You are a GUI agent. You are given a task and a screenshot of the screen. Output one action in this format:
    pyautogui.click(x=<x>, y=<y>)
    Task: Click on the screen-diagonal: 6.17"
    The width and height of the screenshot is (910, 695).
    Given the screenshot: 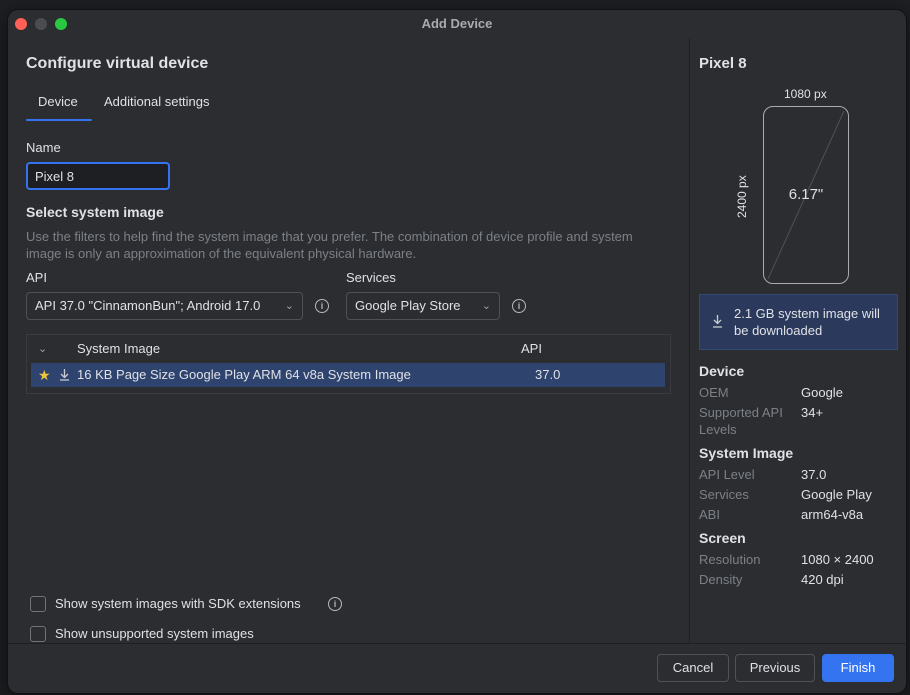 What is the action you would take?
    pyautogui.click(x=806, y=194)
    